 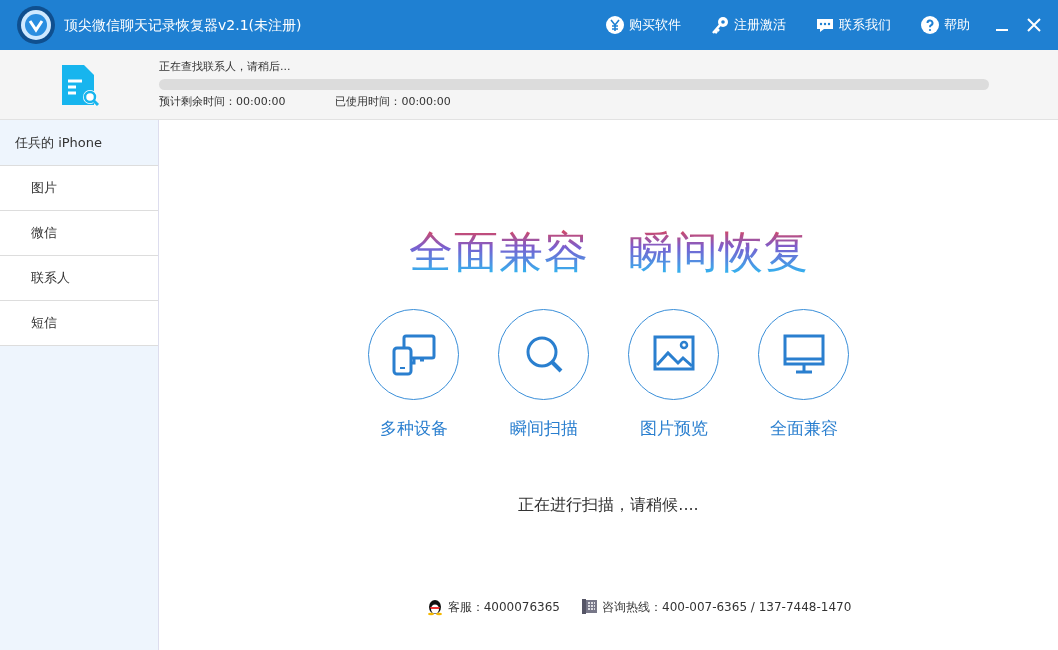 I want to click on file-search-icon, so click(x=79, y=84).